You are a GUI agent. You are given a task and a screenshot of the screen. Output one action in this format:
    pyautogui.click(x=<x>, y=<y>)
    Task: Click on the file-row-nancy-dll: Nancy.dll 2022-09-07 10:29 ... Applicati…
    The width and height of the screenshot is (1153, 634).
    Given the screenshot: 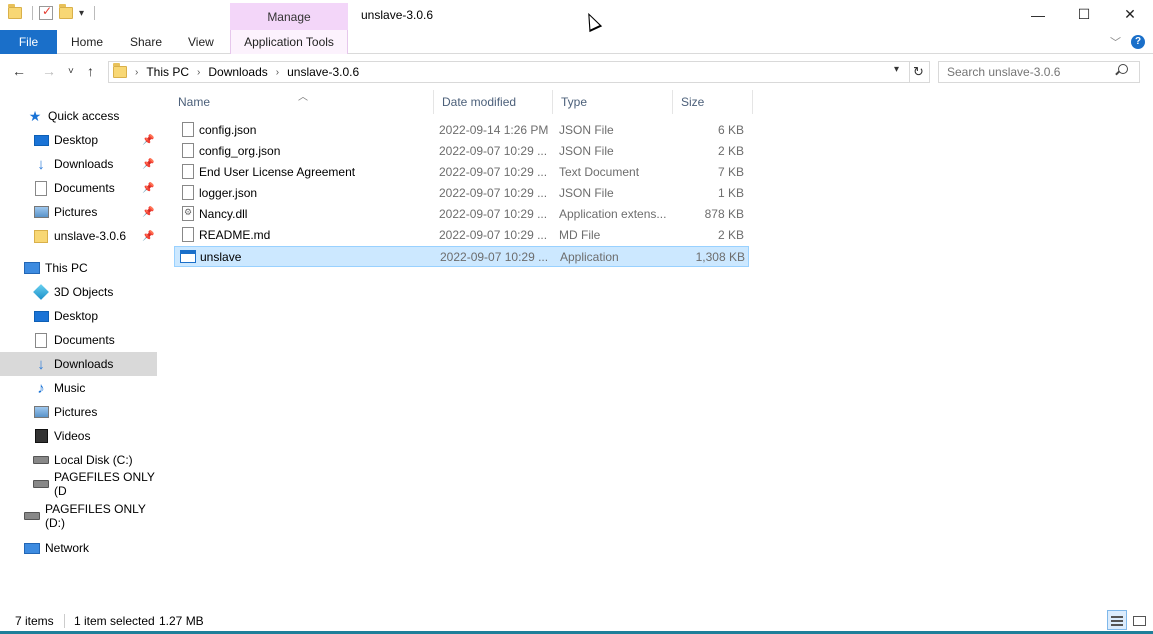 What is the action you would take?
    pyautogui.click(x=461, y=214)
    